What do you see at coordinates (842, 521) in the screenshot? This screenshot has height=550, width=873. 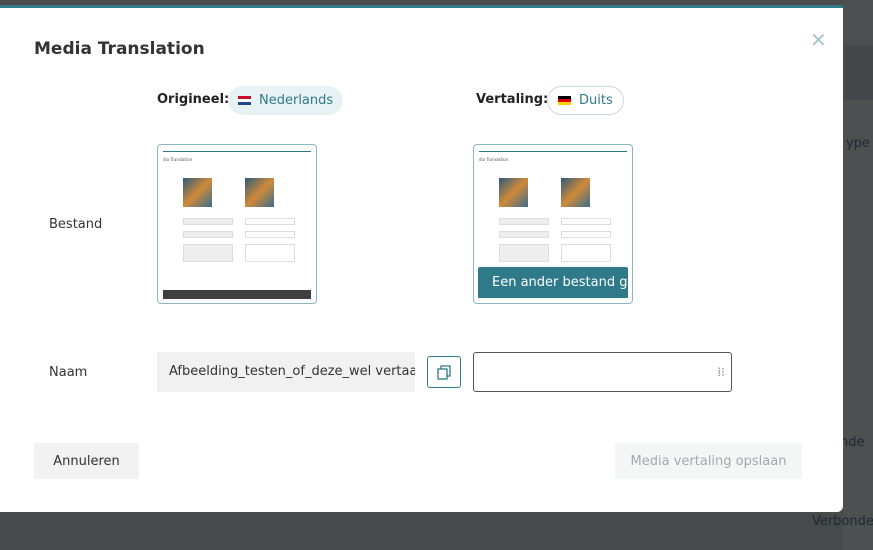 I see `bg-cell: Verbonde` at bounding box center [842, 521].